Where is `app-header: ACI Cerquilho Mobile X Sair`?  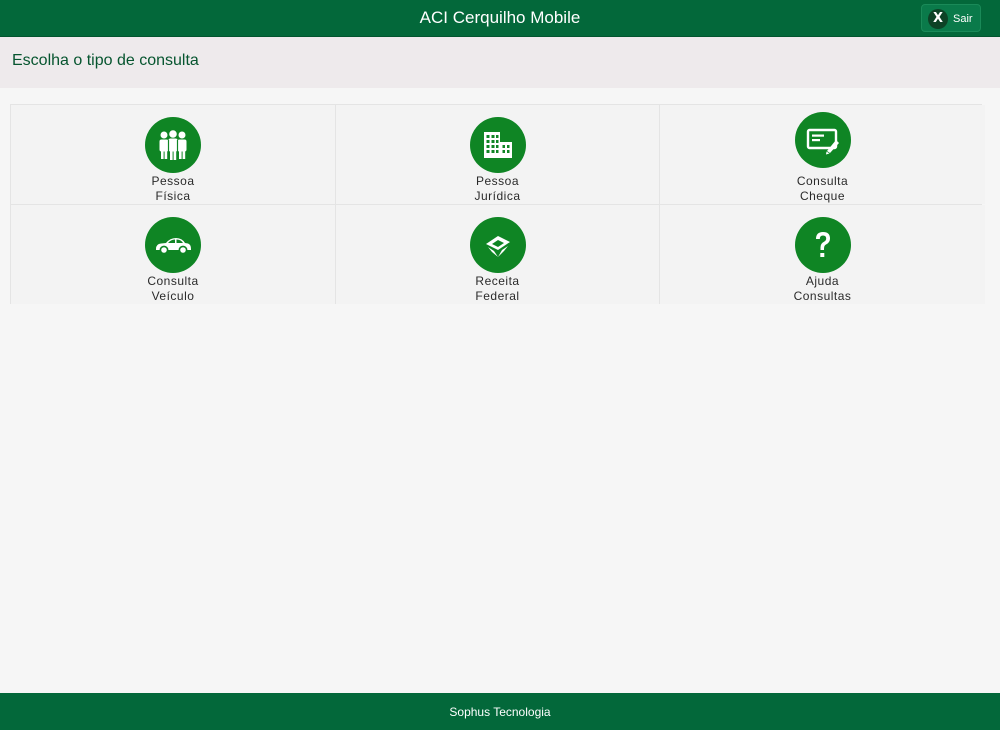
app-header: ACI Cerquilho Mobile X Sair is located at coordinates (500, 18).